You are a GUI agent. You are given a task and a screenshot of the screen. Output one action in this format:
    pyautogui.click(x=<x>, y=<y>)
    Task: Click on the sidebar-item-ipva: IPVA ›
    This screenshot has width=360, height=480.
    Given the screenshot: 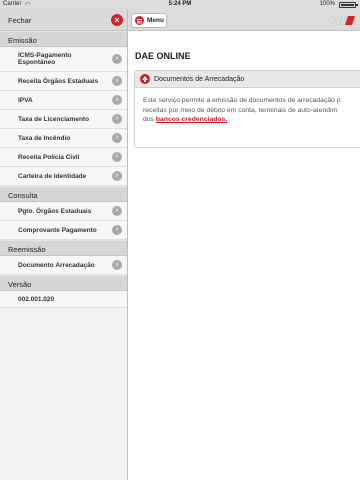 What is the action you would take?
    pyautogui.click(x=63, y=100)
    